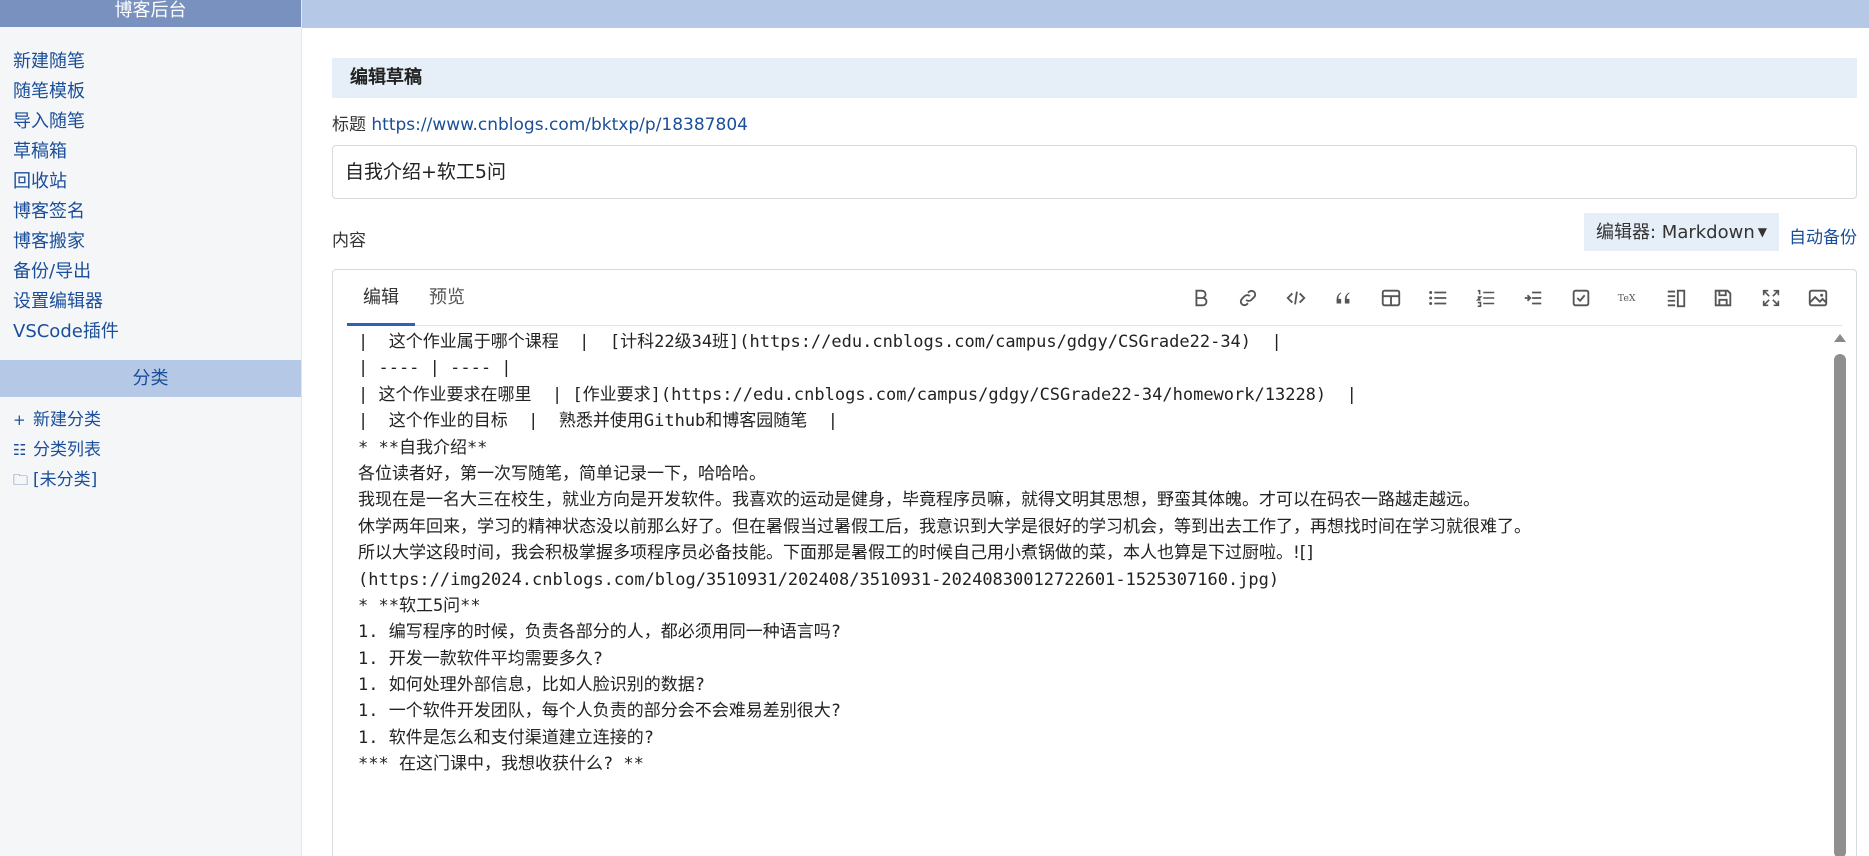 This screenshot has width=1869, height=856. Describe the element at coordinates (419, 605) in the screenshot. I see `code-line: * **软工5问**` at that location.